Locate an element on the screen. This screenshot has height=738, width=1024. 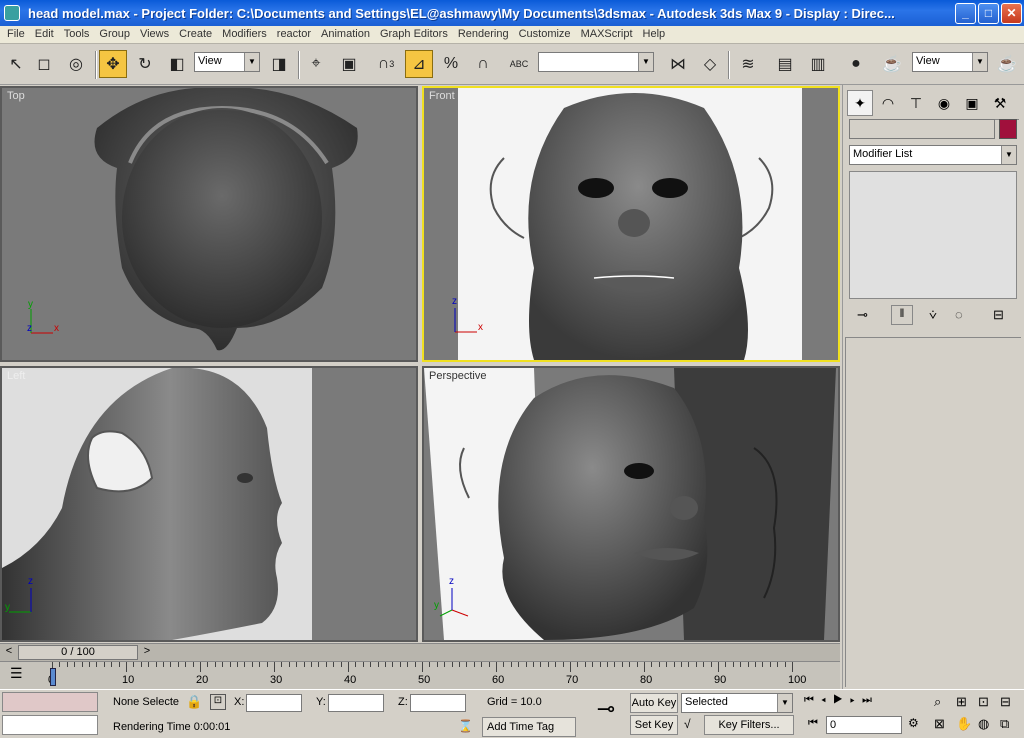
current-frame-marker is located at coordinates (53, 677).